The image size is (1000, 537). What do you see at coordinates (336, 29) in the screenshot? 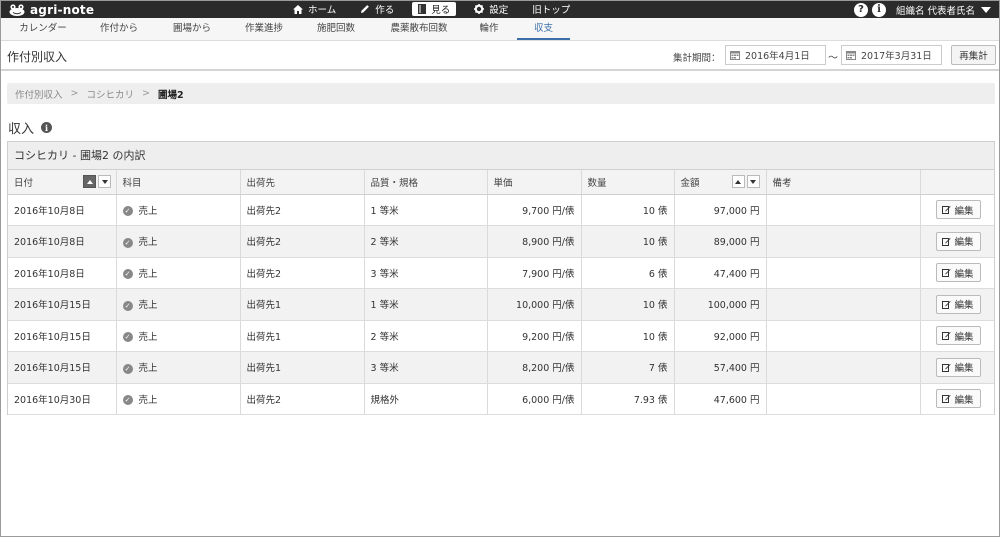
I see `tab-fertilizer-count: 施肥回数` at bounding box center [336, 29].